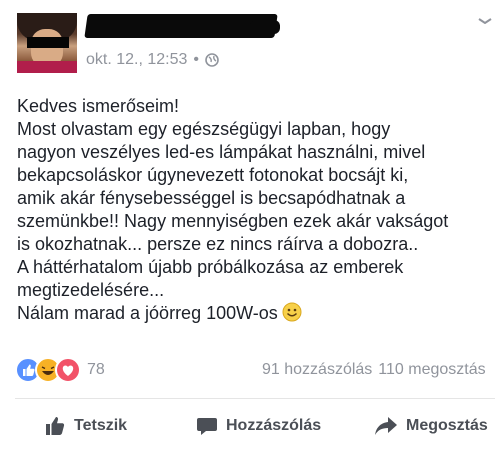 The image size is (500, 452). Describe the element at coordinates (274, 425) in the screenshot. I see `comment-label: Hozzászólás` at that location.